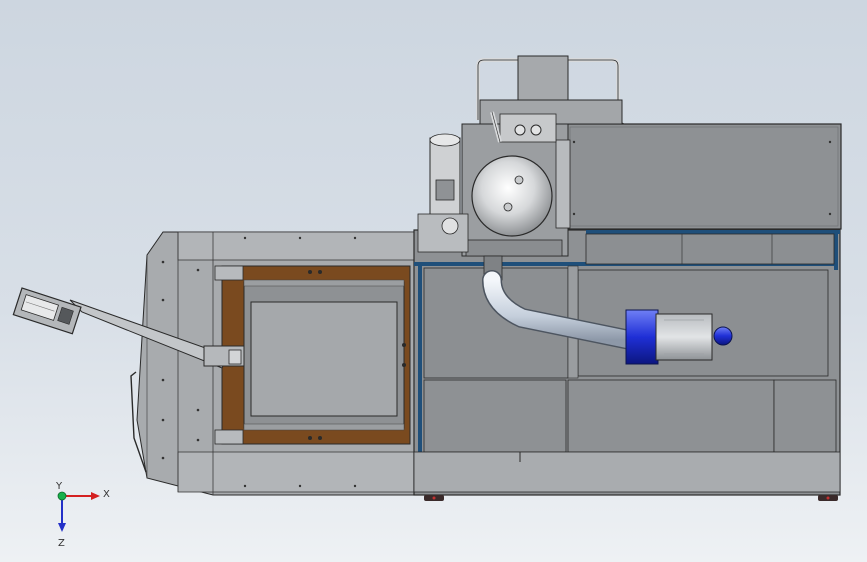  Describe the element at coordinates (420, 357) in the screenshot. I see `blue-rail-left` at that location.